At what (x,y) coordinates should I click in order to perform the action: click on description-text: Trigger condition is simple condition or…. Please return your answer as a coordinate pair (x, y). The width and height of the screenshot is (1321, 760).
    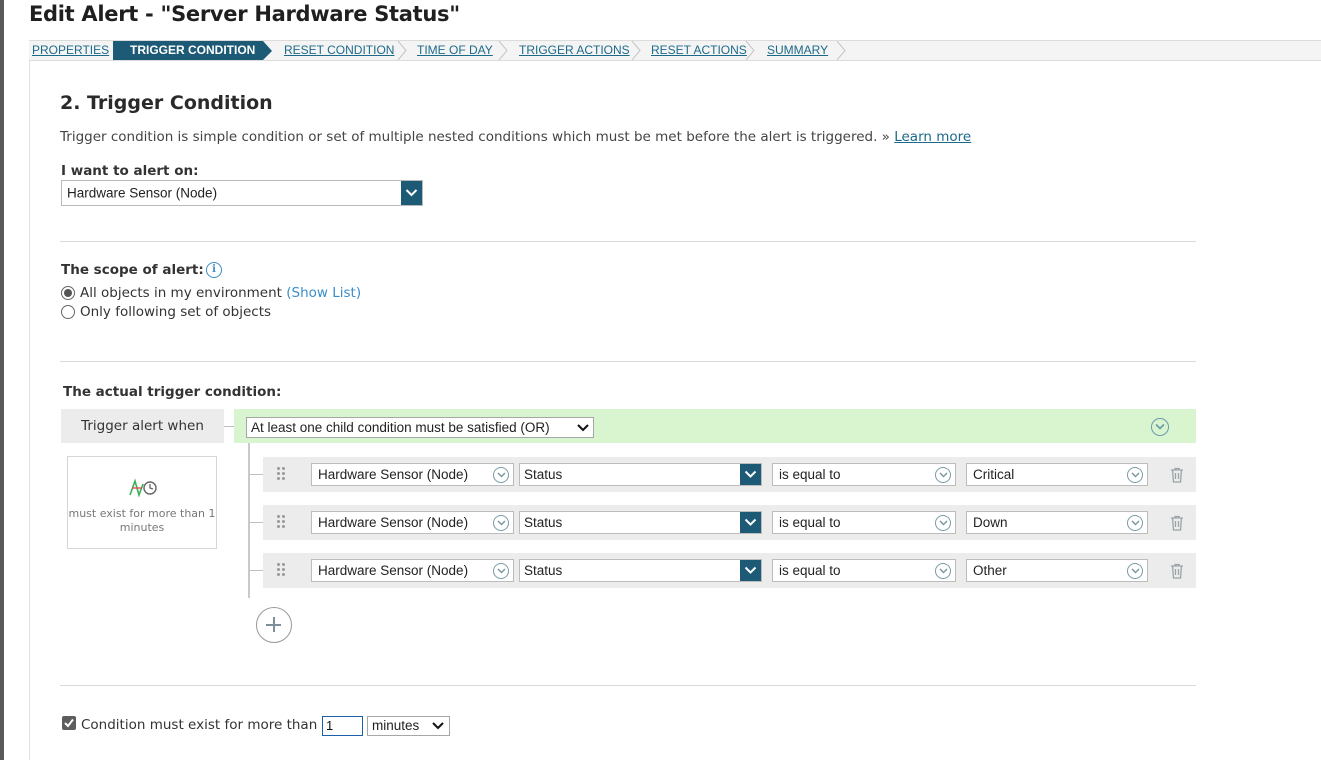
    Looking at the image, I should click on (475, 137).